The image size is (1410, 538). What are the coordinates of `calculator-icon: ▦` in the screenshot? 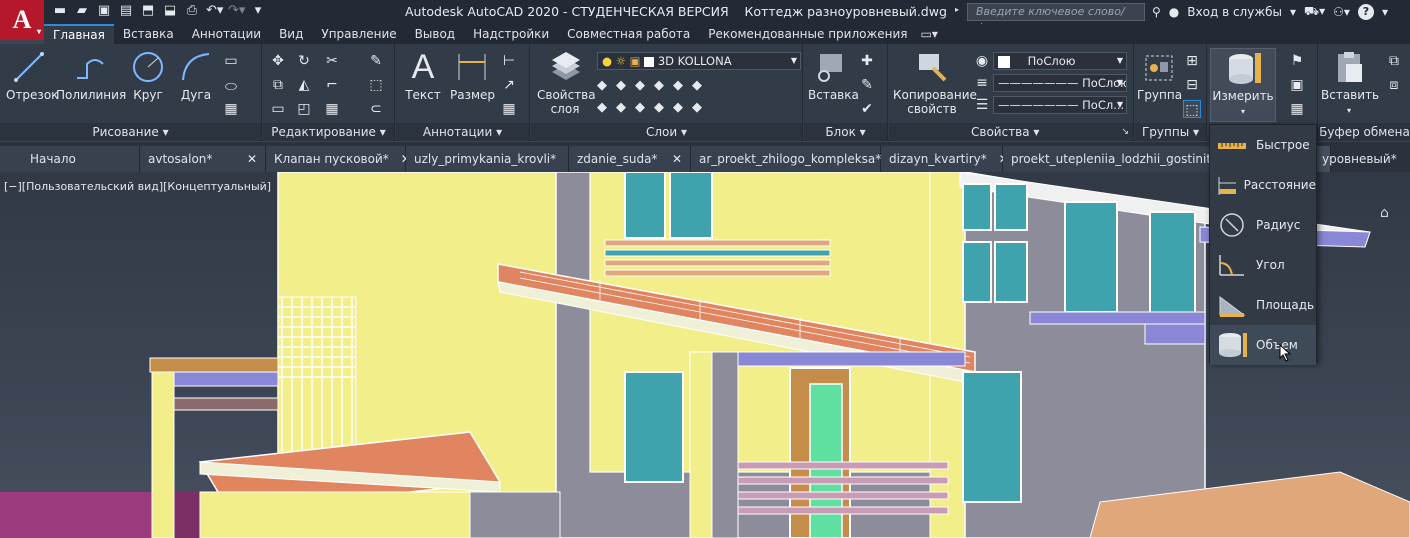 It's located at (1297, 109).